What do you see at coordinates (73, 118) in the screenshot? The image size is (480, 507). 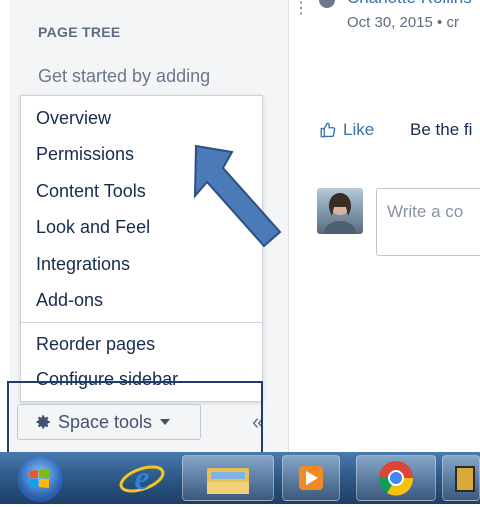 I see `menu-item-overview: Overview` at bounding box center [73, 118].